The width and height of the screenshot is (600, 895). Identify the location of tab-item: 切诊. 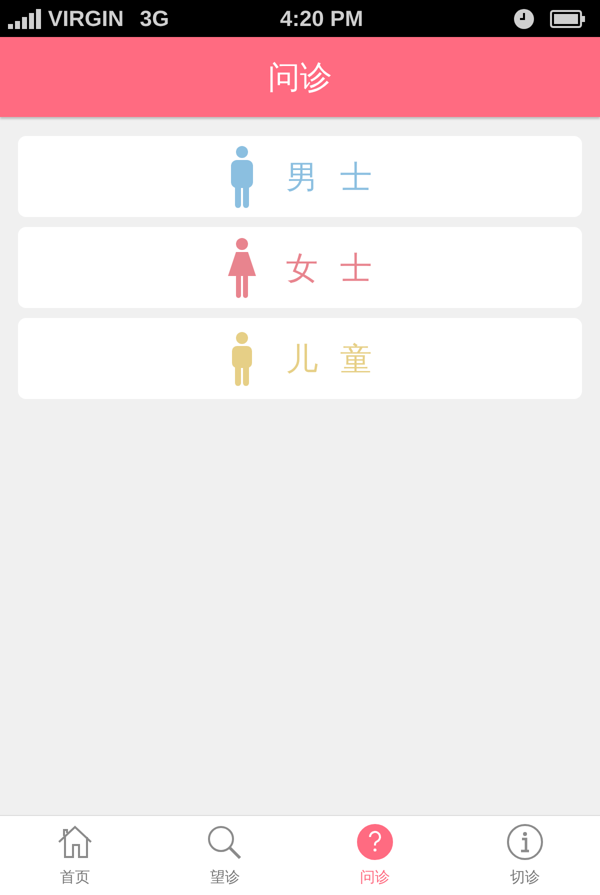
(525, 855).